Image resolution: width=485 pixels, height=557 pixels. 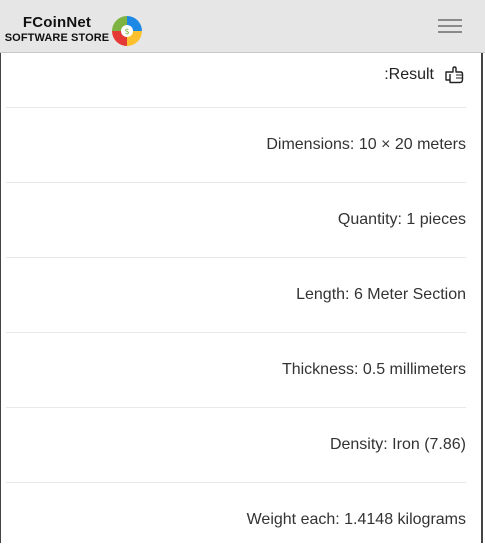 What do you see at coordinates (236, 519) in the screenshot?
I see `result-row-weight: Weight each: 1.4148 kilograms` at bounding box center [236, 519].